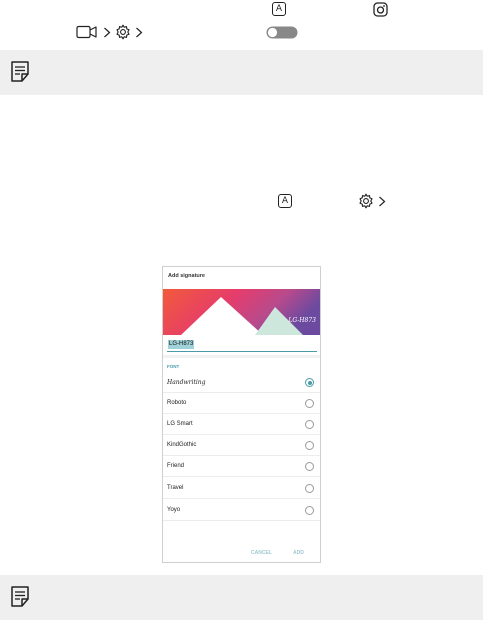 Image resolution: width=483 pixels, height=620 pixels. I want to click on signature-preview-banner: LG-H873, so click(241, 312).